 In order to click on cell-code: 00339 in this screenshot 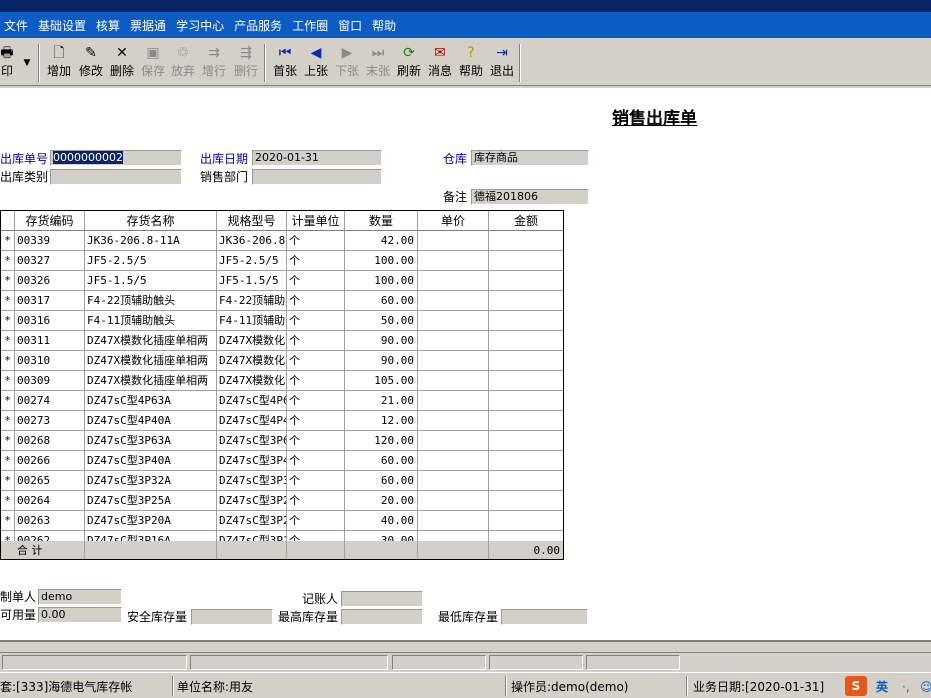, I will do `click(50, 241)`.